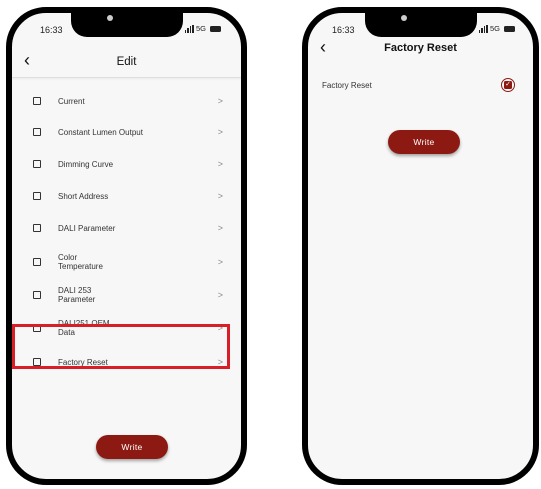 The image size is (541, 489). I want to click on nav-bar: ‹ Edit, so click(126, 62).